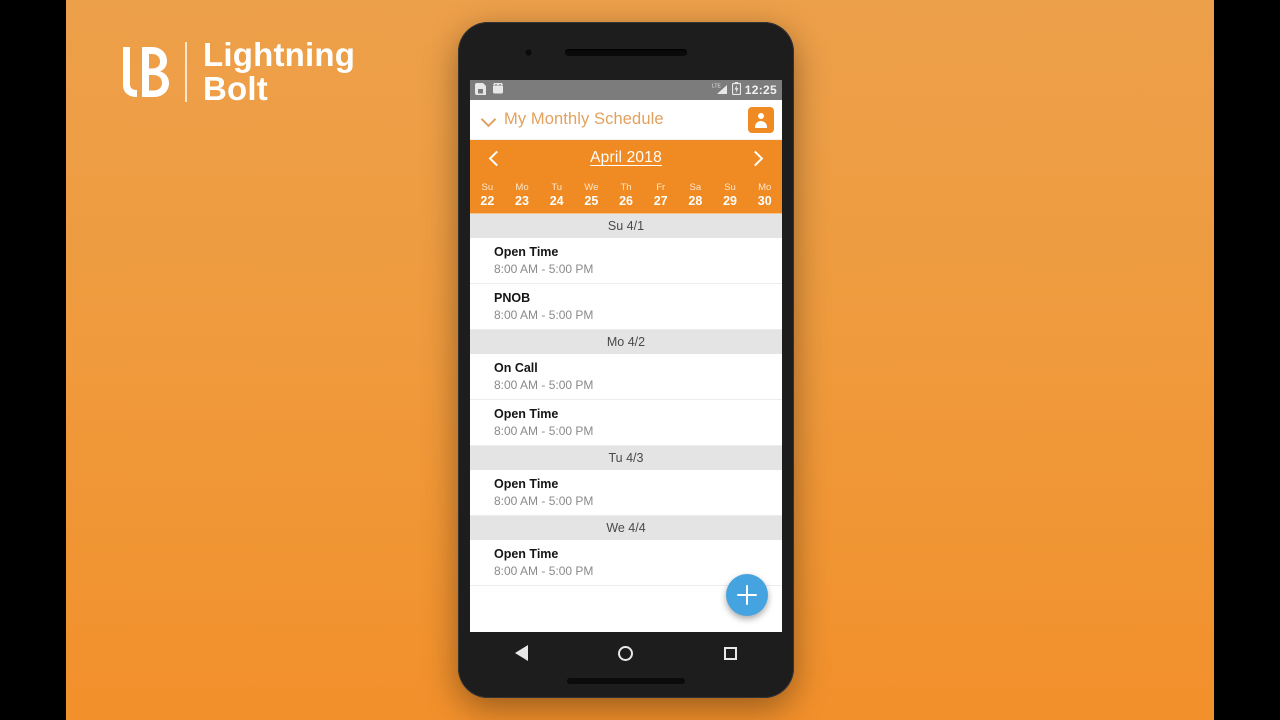 The width and height of the screenshot is (1280, 720). Describe the element at coordinates (764, 200) in the screenshot. I see `day-number-label: 30` at that location.